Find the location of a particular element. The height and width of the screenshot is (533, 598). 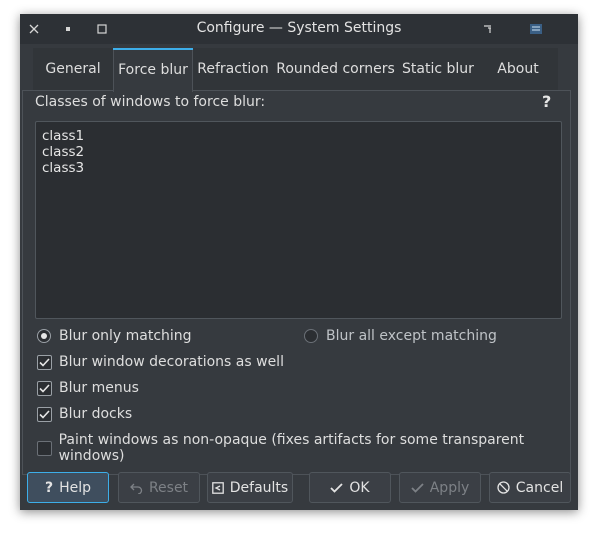

apply-button: Apply is located at coordinates (440, 487).